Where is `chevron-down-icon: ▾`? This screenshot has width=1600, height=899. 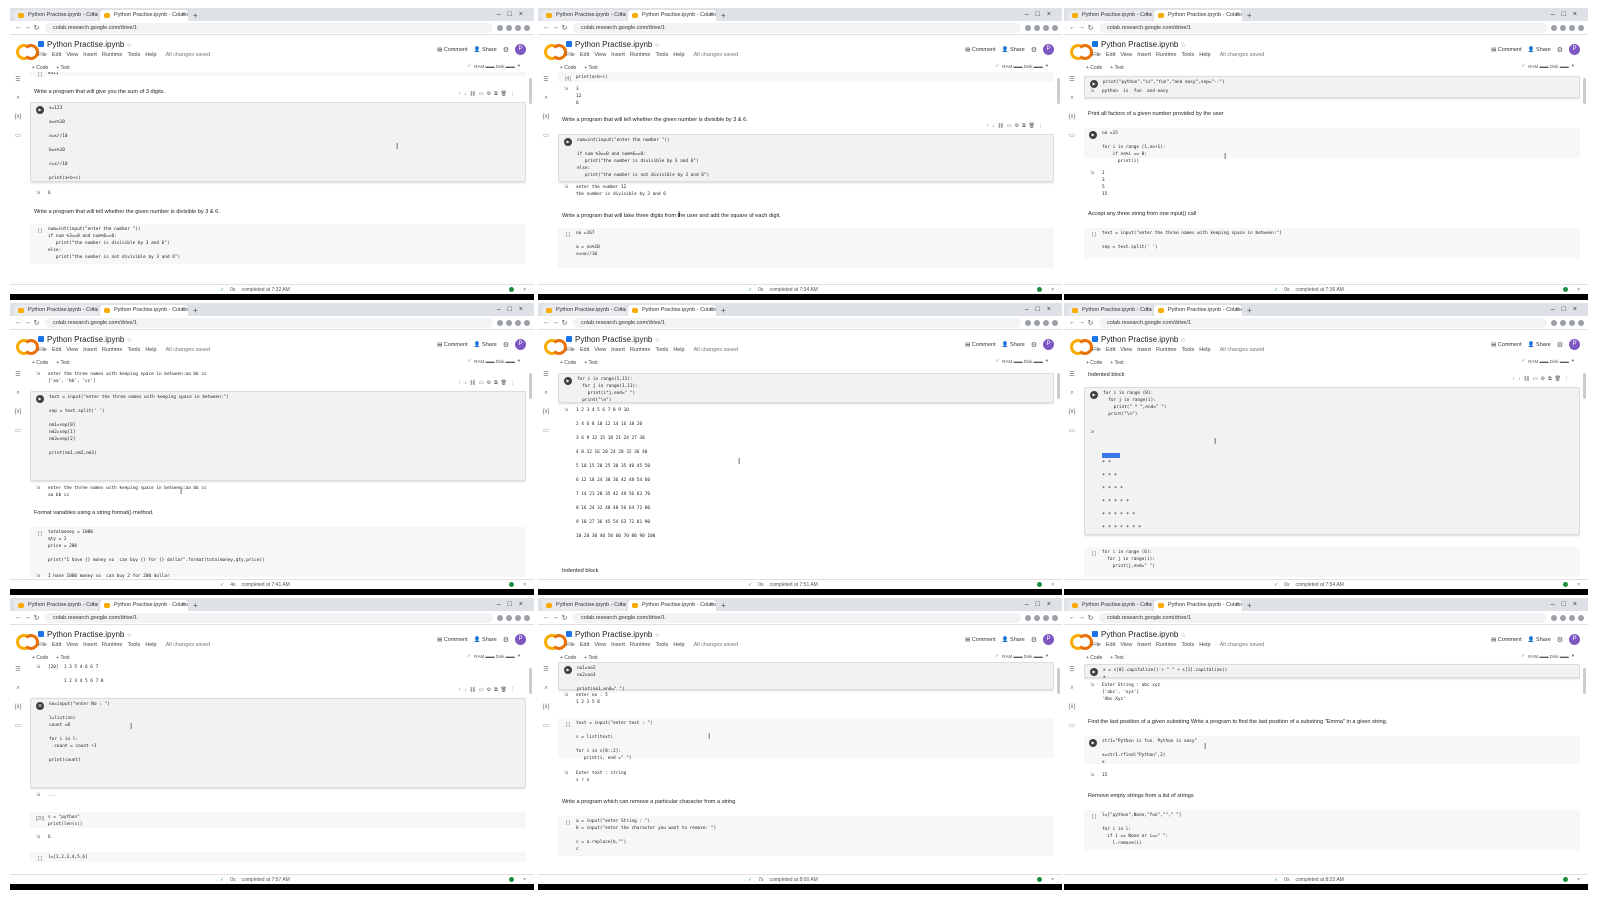 chevron-down-icon: ▾ is located at coordinates (1573, 361).